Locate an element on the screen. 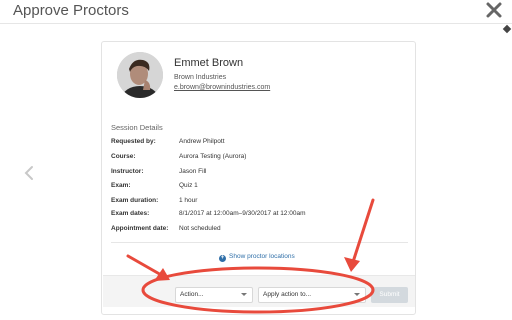  card-footer: Action... Apply action to... Submit is located at coordinates (259, 291).